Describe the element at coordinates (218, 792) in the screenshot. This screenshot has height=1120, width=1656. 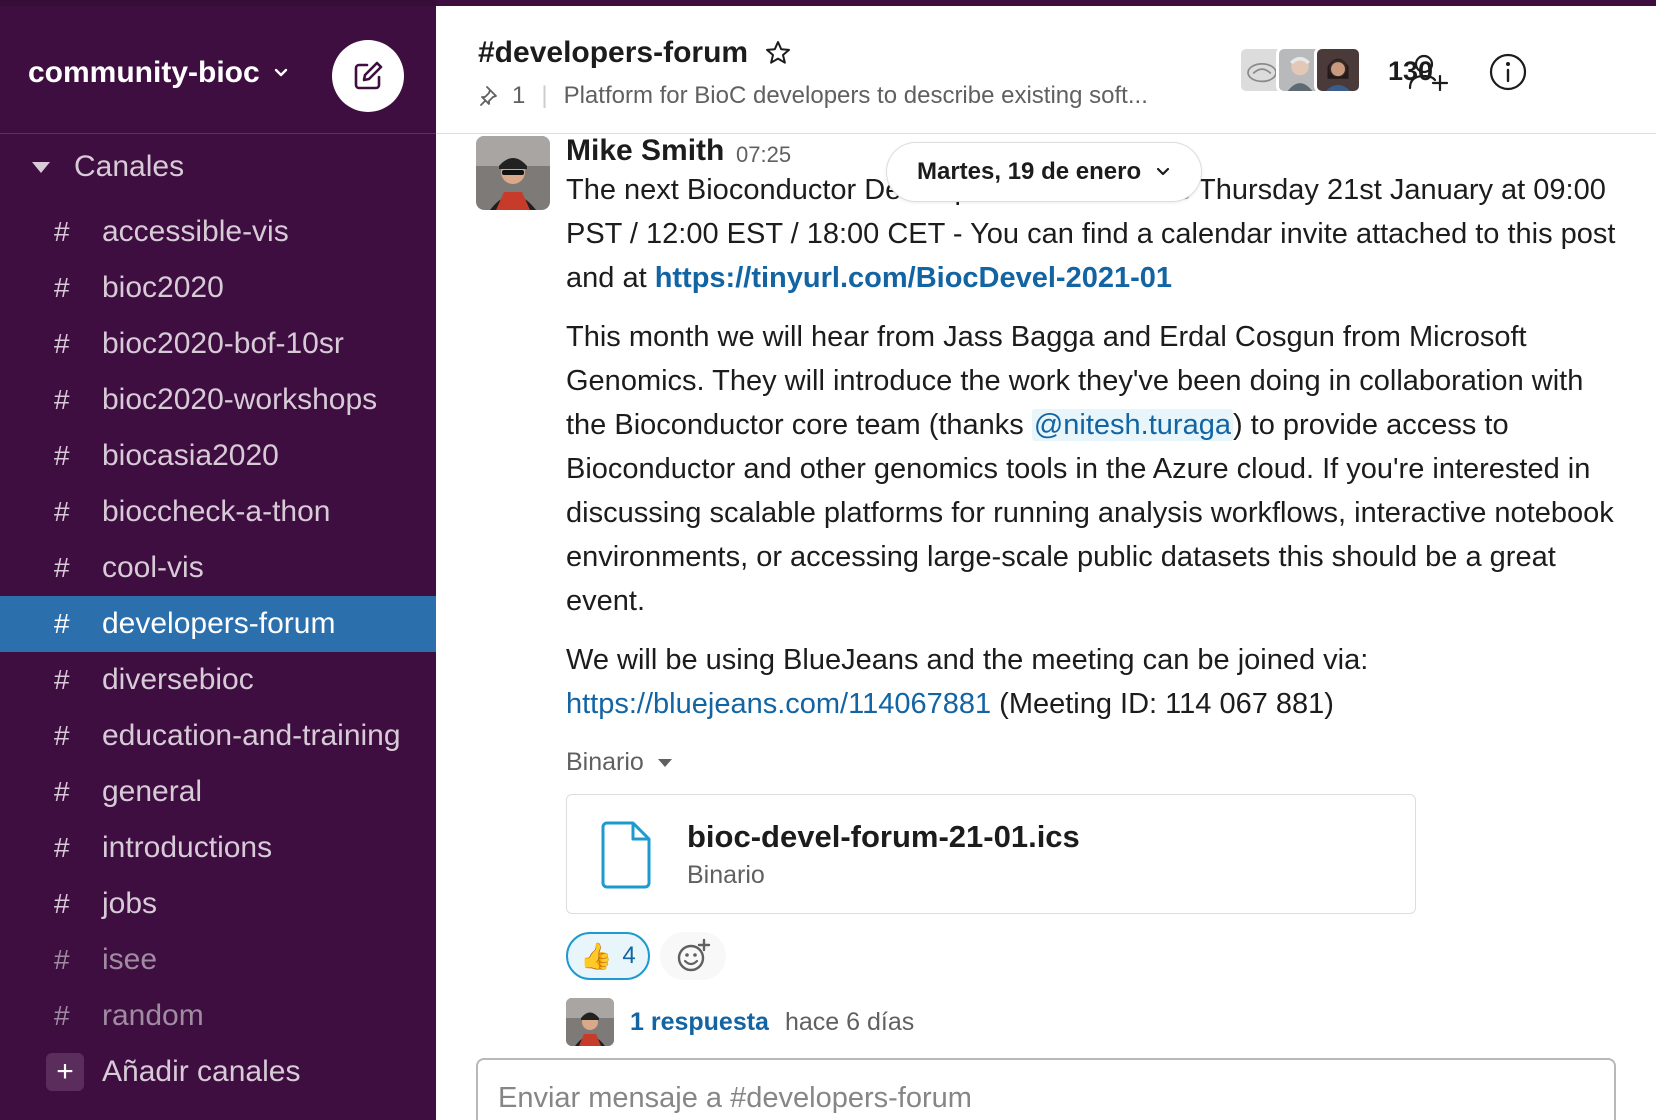
I see `sidebar-item-general: # general` at that location.